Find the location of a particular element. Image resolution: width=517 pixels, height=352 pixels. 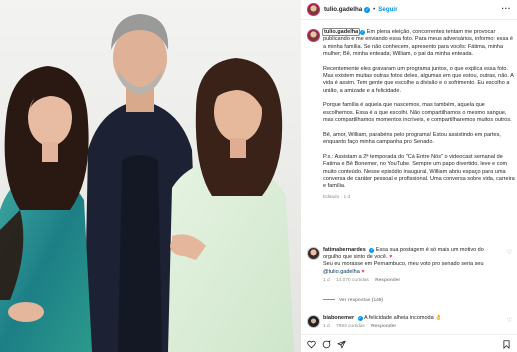

caption-author-avatar is located at coordinates (313, 35).